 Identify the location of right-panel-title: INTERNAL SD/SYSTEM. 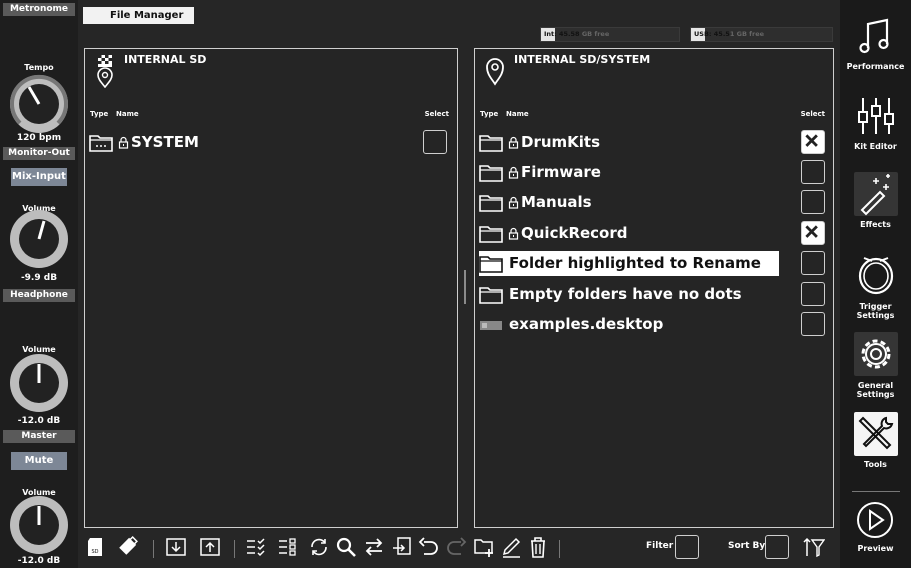
(582, 59).